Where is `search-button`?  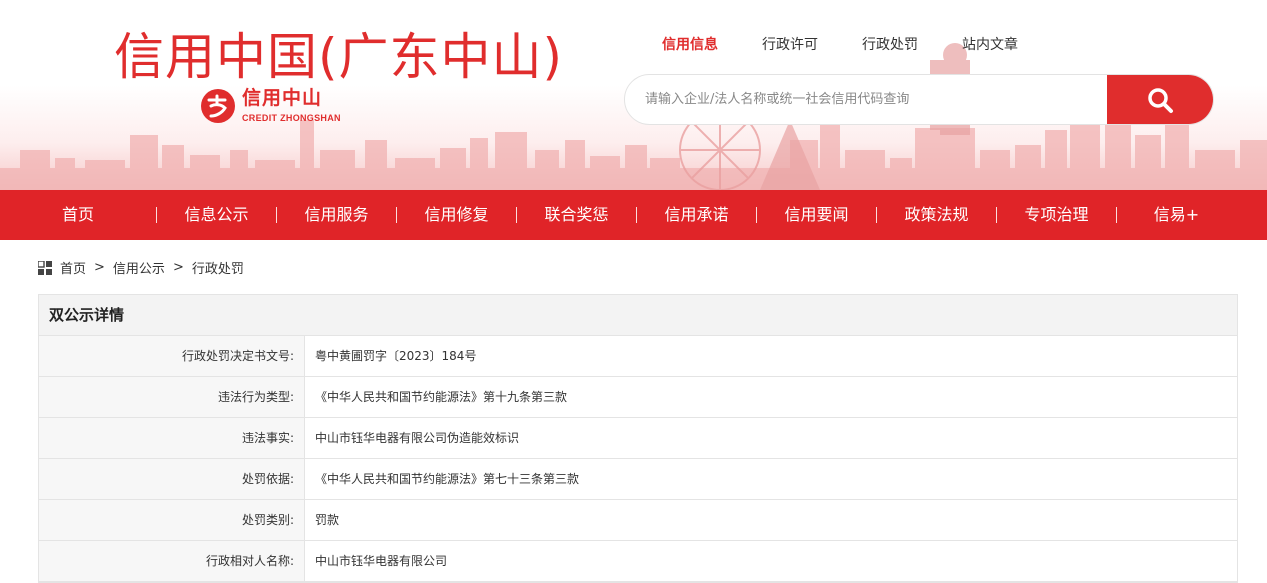 search-button is located at coordinates (1160, 99).